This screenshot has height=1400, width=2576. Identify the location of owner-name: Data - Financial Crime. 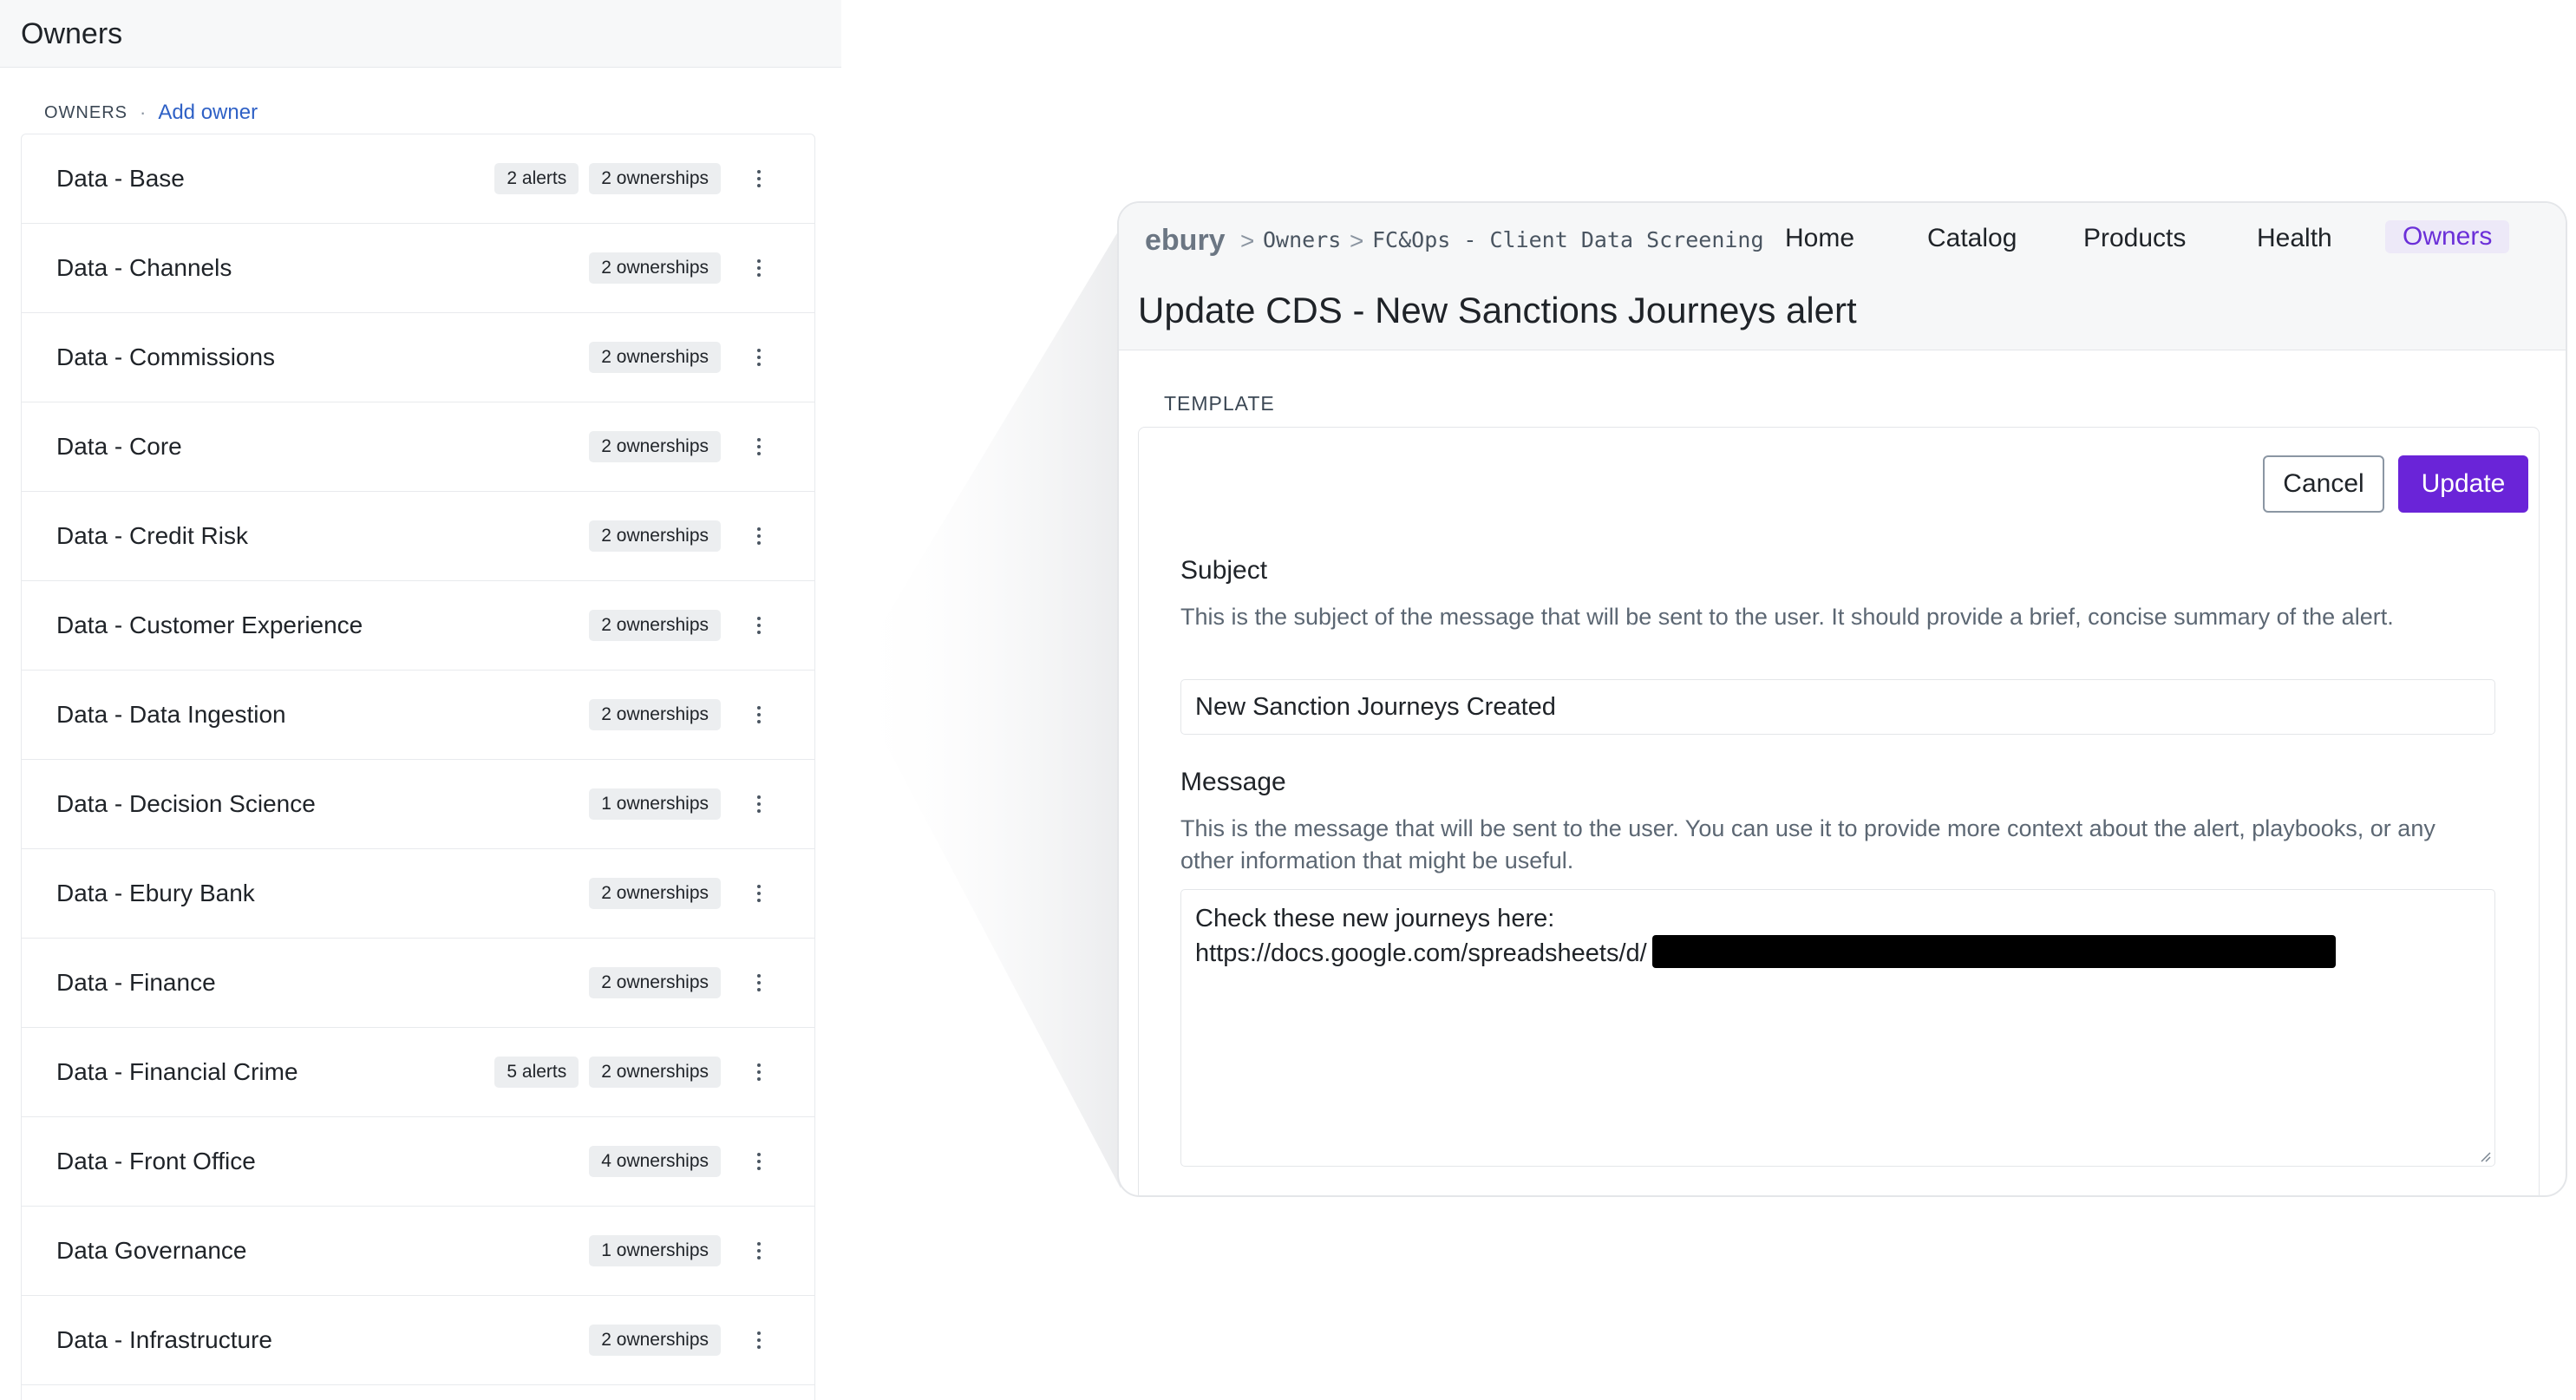
(177, 1071).